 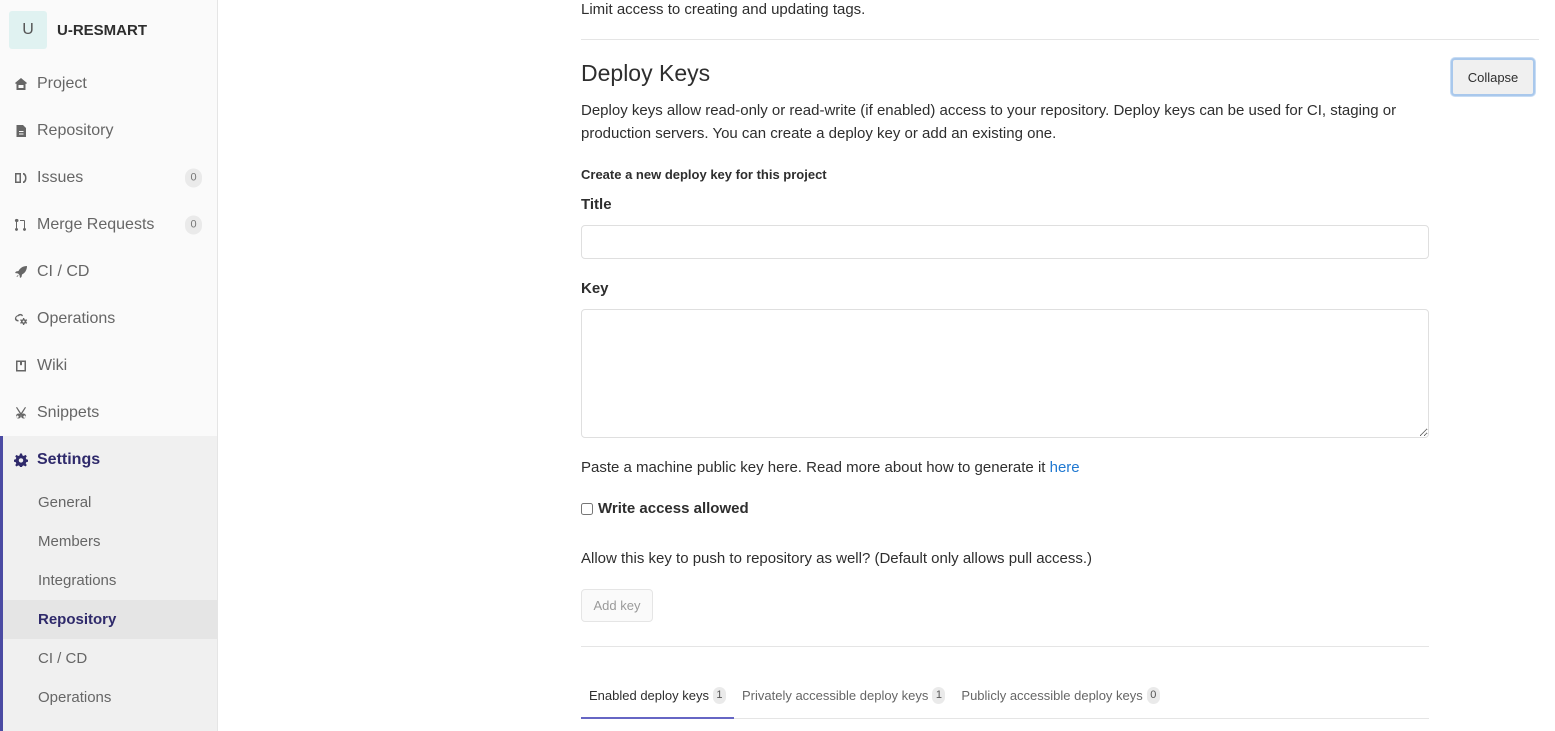 What do you see at coordinates (1005, 242) in the screenshot?
I see `title-input` at bounding box center [1005, 242].